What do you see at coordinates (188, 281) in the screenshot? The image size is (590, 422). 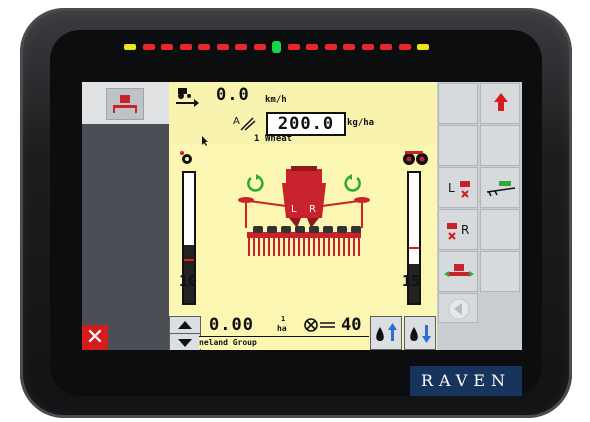 I see `left-gauge-value: 10` at bounding box center [188, 281].